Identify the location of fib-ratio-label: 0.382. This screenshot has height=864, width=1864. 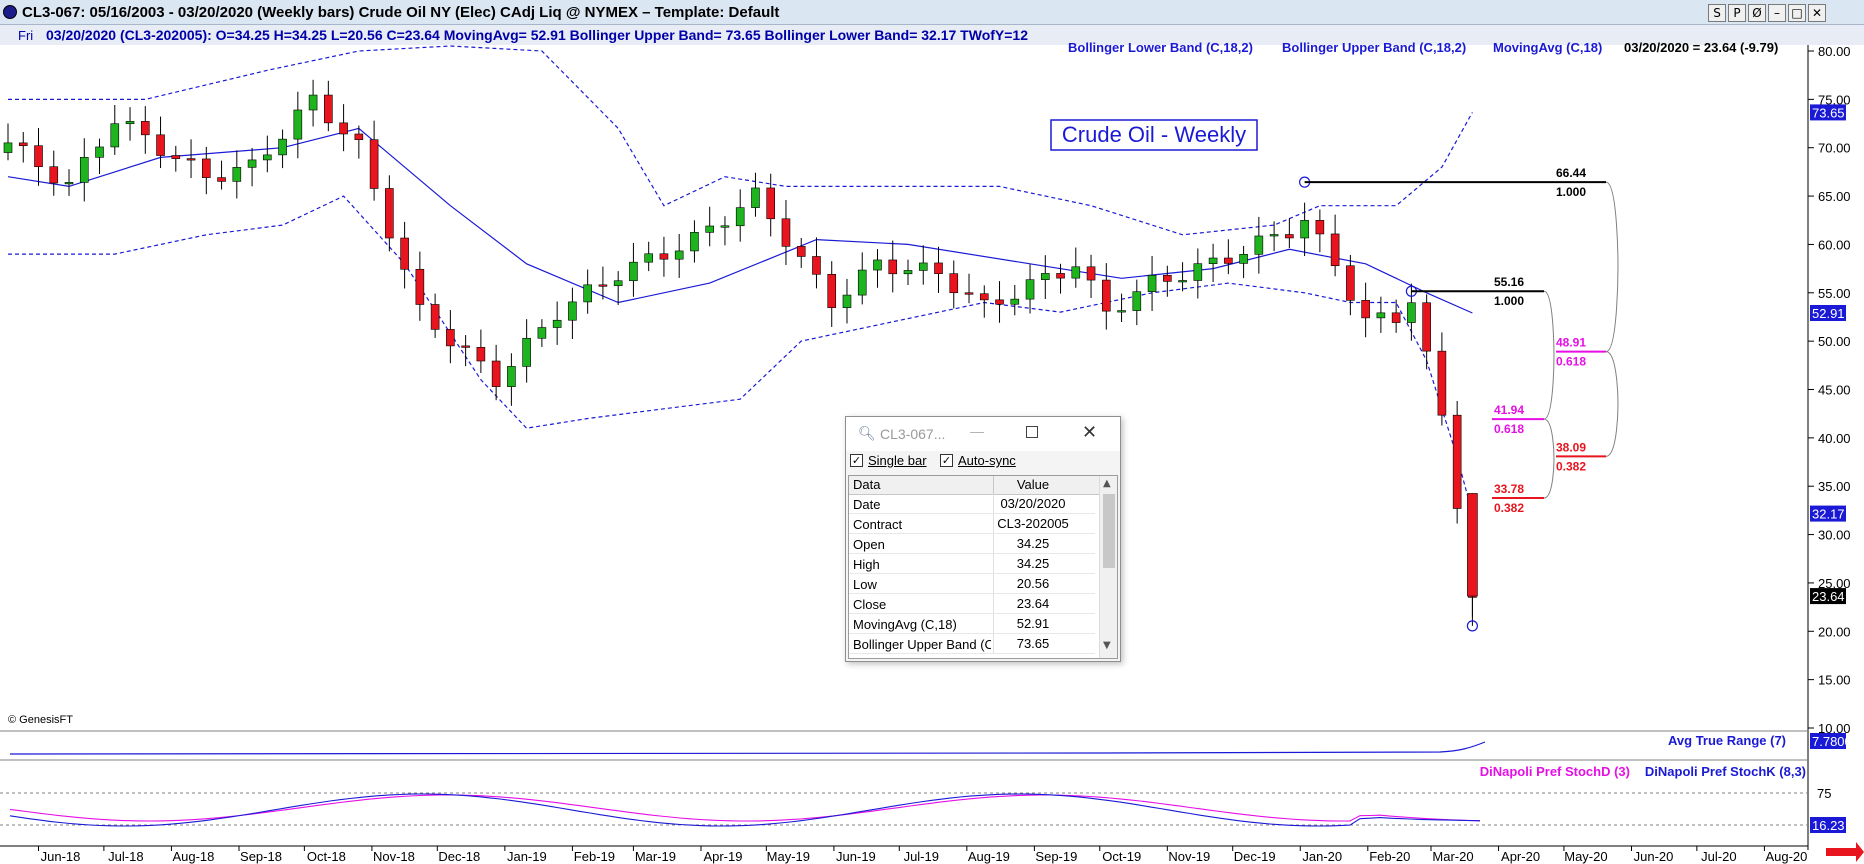
(1571, 466).